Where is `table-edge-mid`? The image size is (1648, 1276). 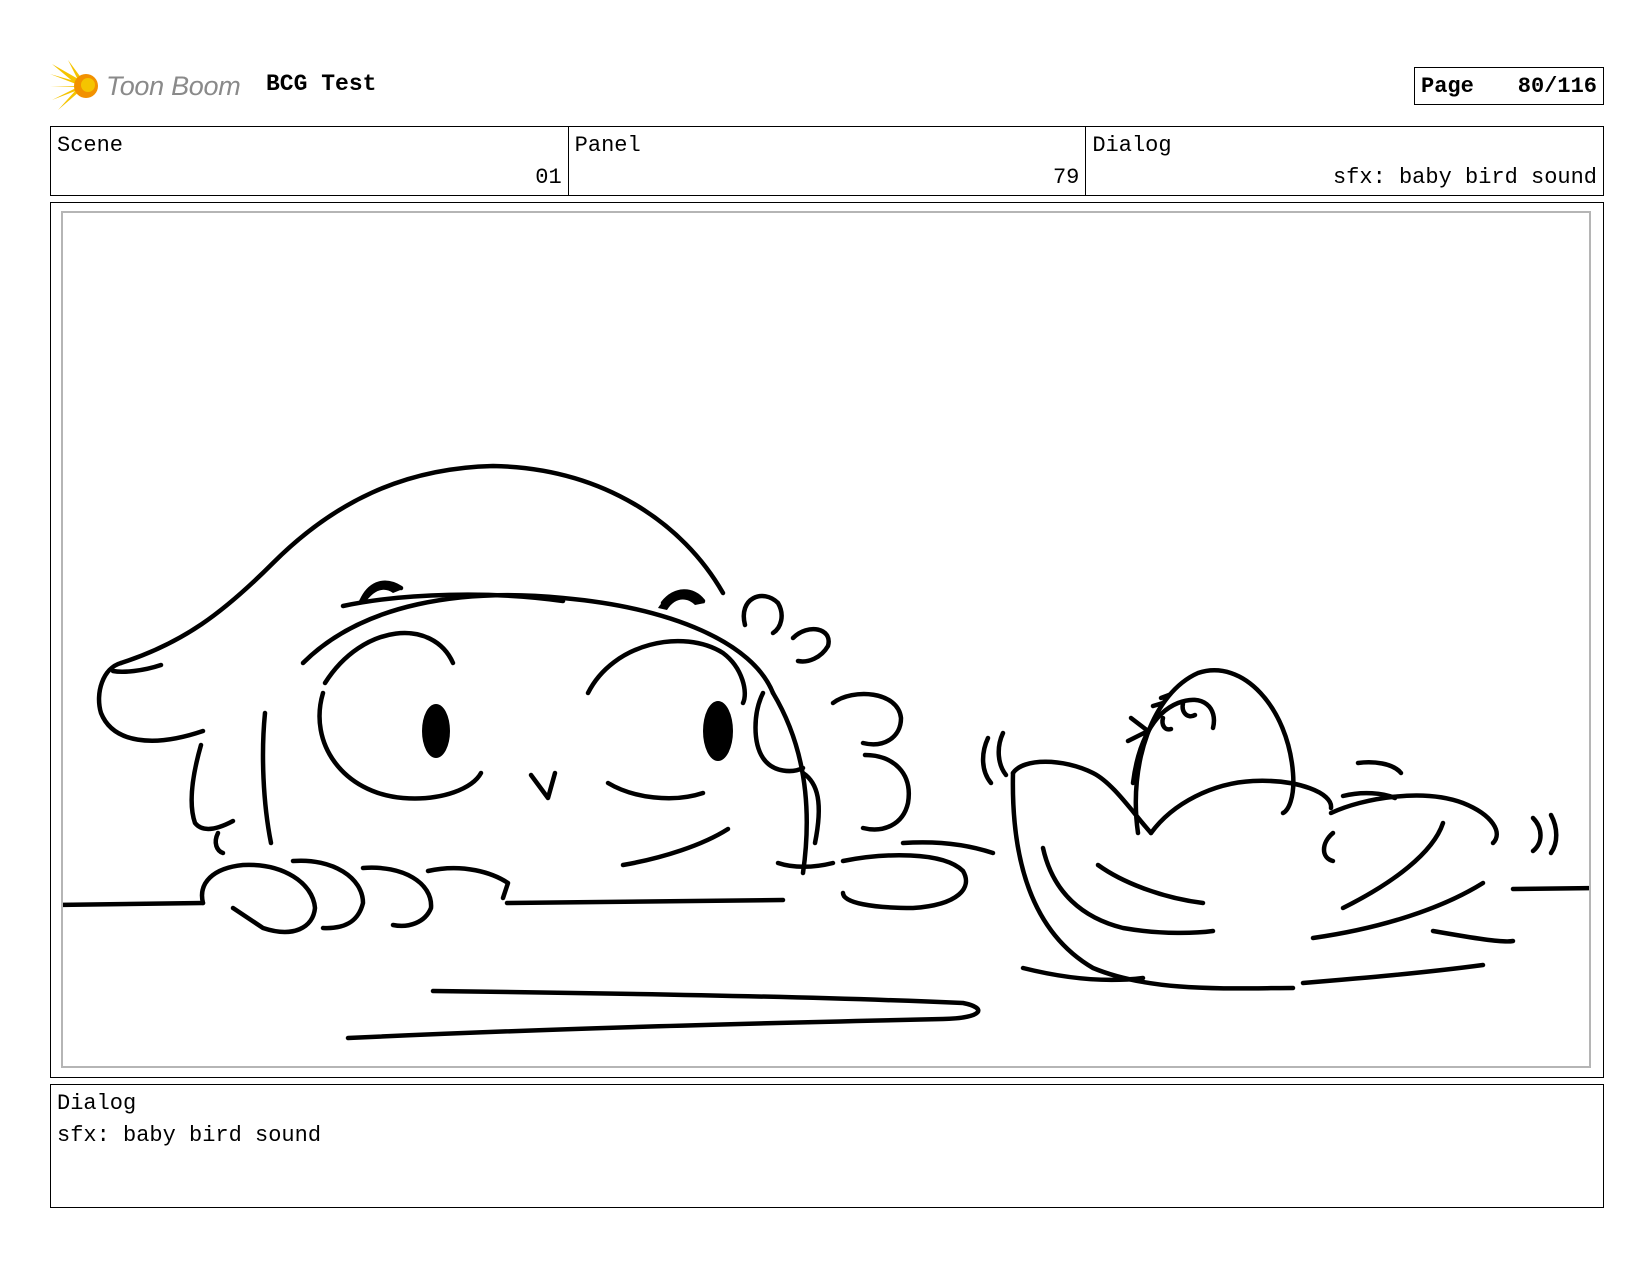 table-edge-mid is located at coordinates (645, 901).